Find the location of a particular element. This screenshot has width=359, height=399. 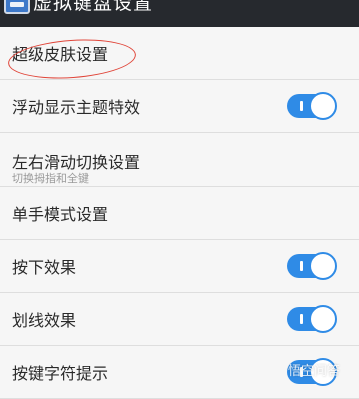

settings-item-floating-theme-effect: 浮动显示主题特效 is located at coordinates (179, 106).